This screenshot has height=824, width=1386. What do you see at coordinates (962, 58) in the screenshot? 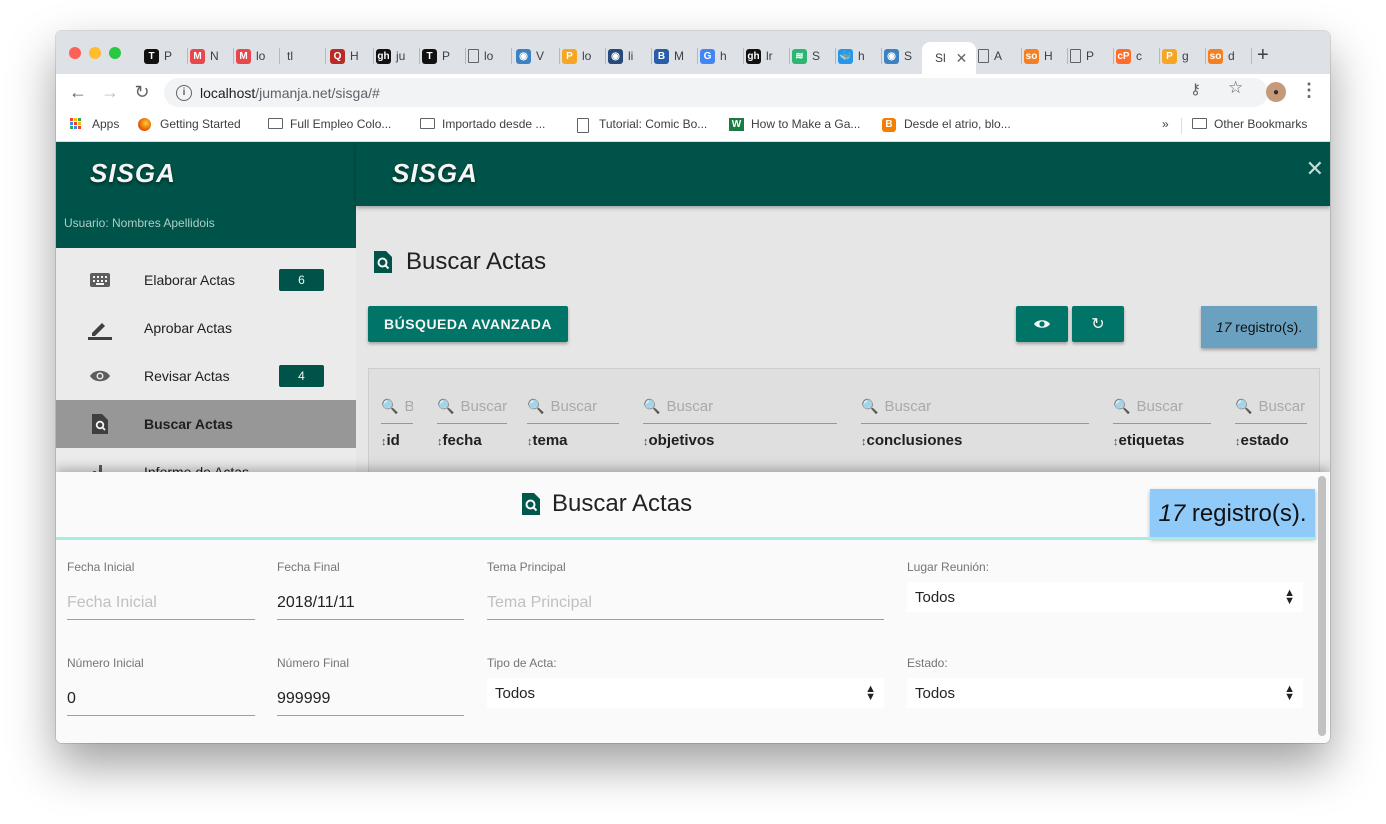
I see `tab-close-icon: ✕` at bounding box center [962, 58].